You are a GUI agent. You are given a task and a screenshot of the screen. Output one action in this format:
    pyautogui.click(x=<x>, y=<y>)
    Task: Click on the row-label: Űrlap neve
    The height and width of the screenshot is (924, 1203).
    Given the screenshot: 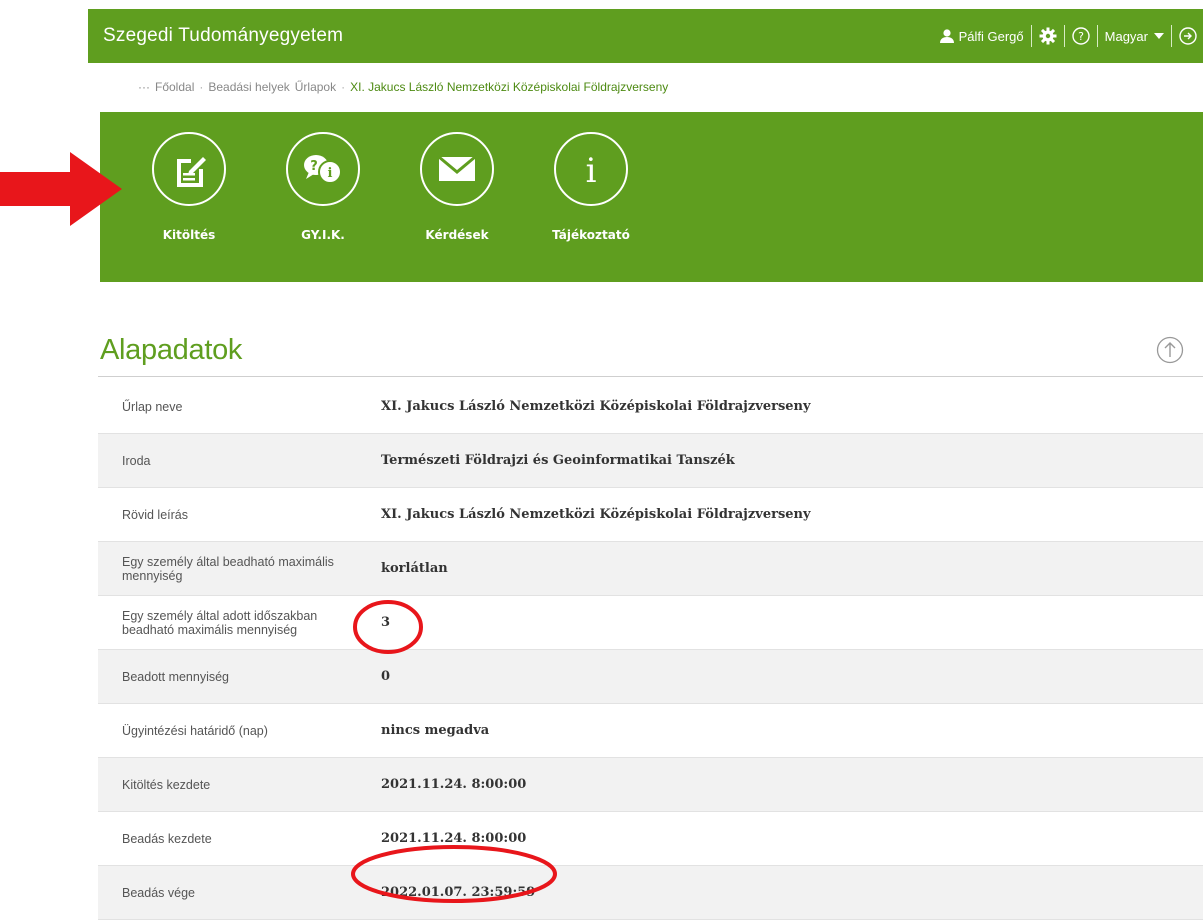 What is the action you would take?
    pyautogui.click(x=152, y=406)
    